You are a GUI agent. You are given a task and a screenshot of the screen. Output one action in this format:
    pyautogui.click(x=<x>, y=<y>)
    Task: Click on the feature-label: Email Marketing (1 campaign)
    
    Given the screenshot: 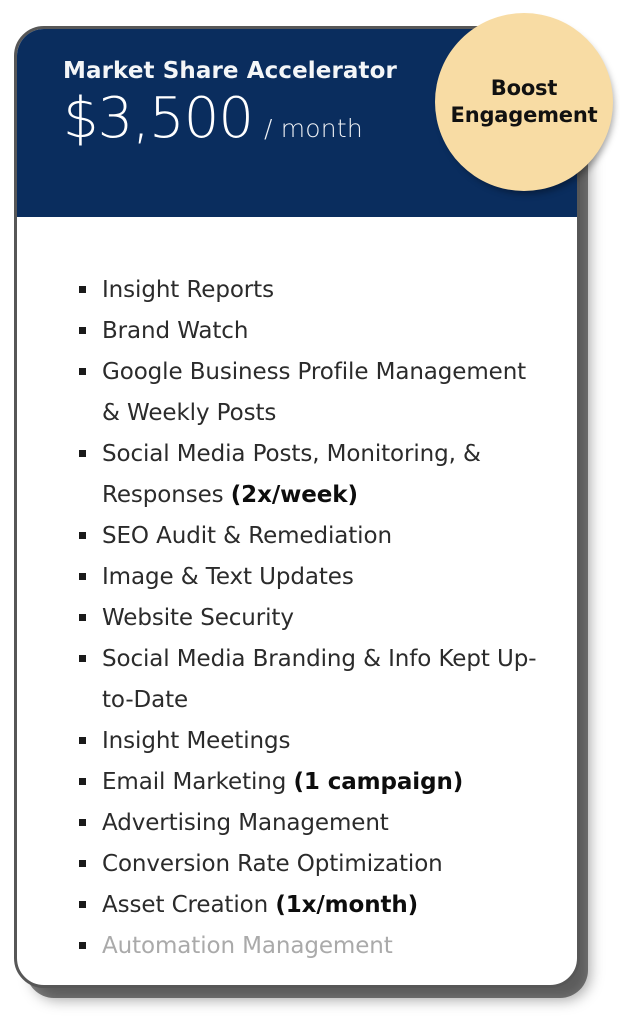 What is the action you would take?
    pyautogui.click(x=282, y=782)
    